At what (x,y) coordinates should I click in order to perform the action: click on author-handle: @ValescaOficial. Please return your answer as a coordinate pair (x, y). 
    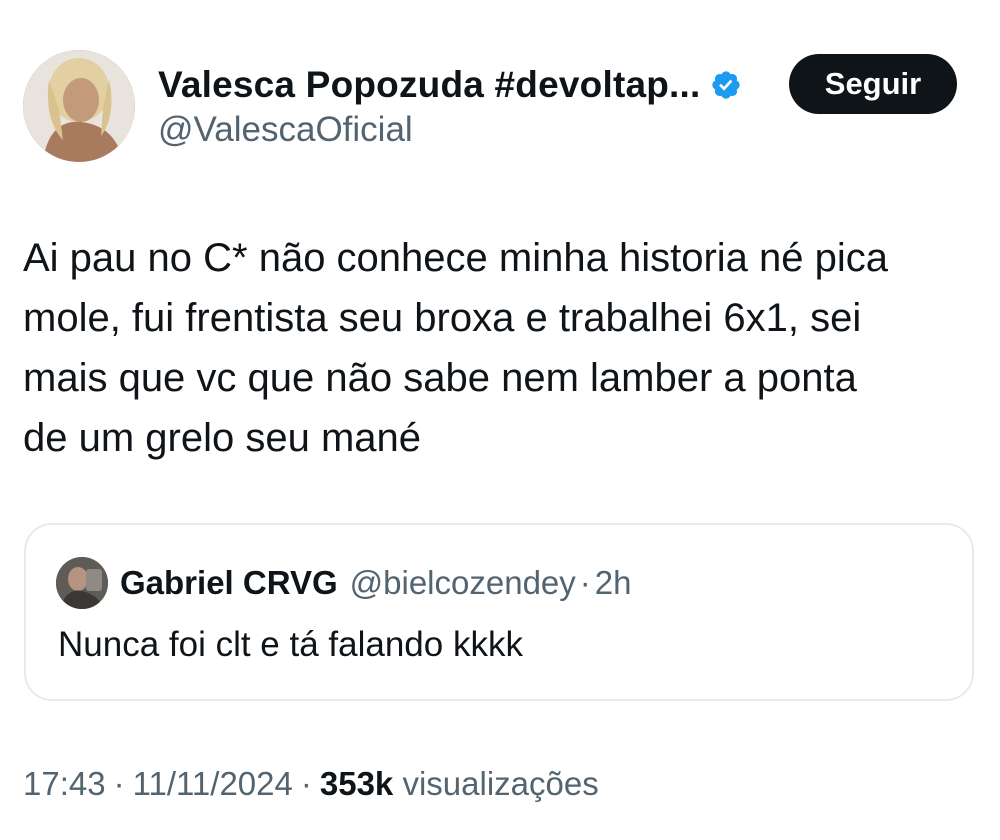
    Looking at the image, I should click on (285, 130).